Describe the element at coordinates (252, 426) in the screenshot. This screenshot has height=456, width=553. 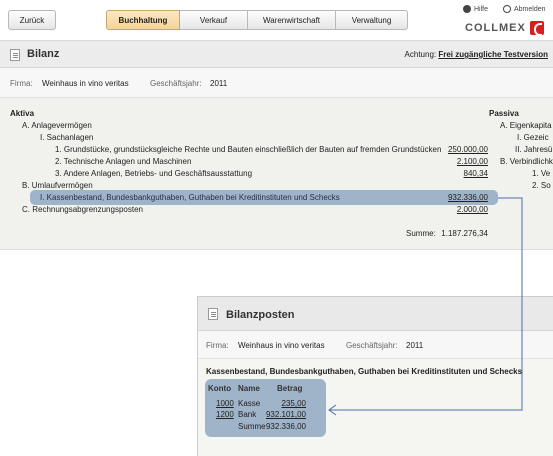
I see `popup-sum-label: Summe` at that location.